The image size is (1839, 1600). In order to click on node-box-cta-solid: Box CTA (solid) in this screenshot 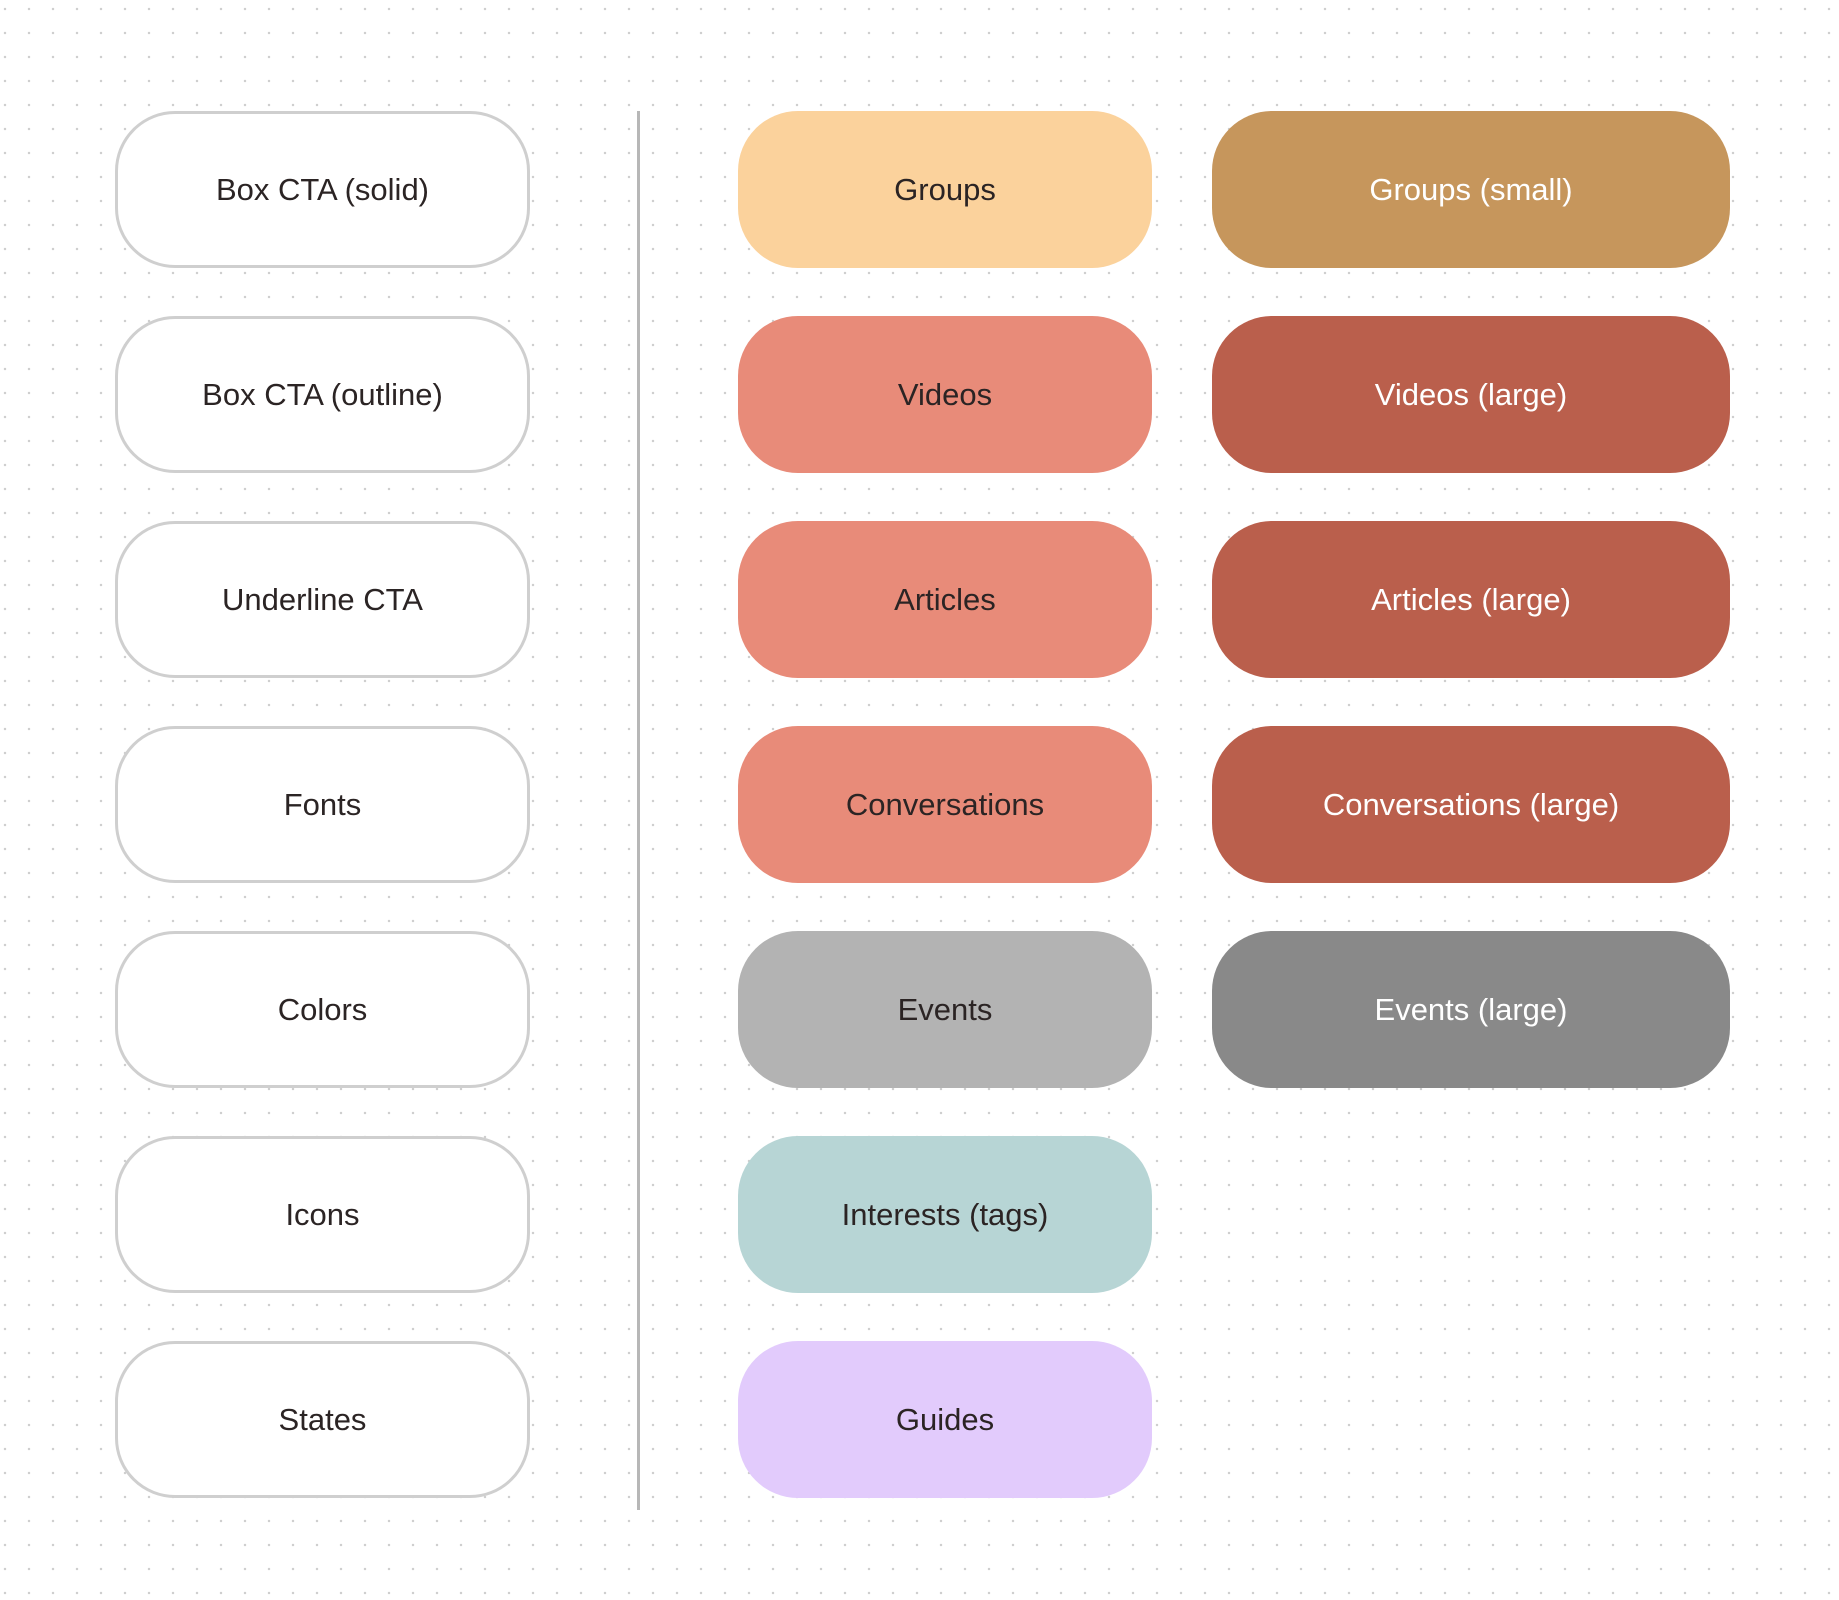, I will do `click(322, 189)`.